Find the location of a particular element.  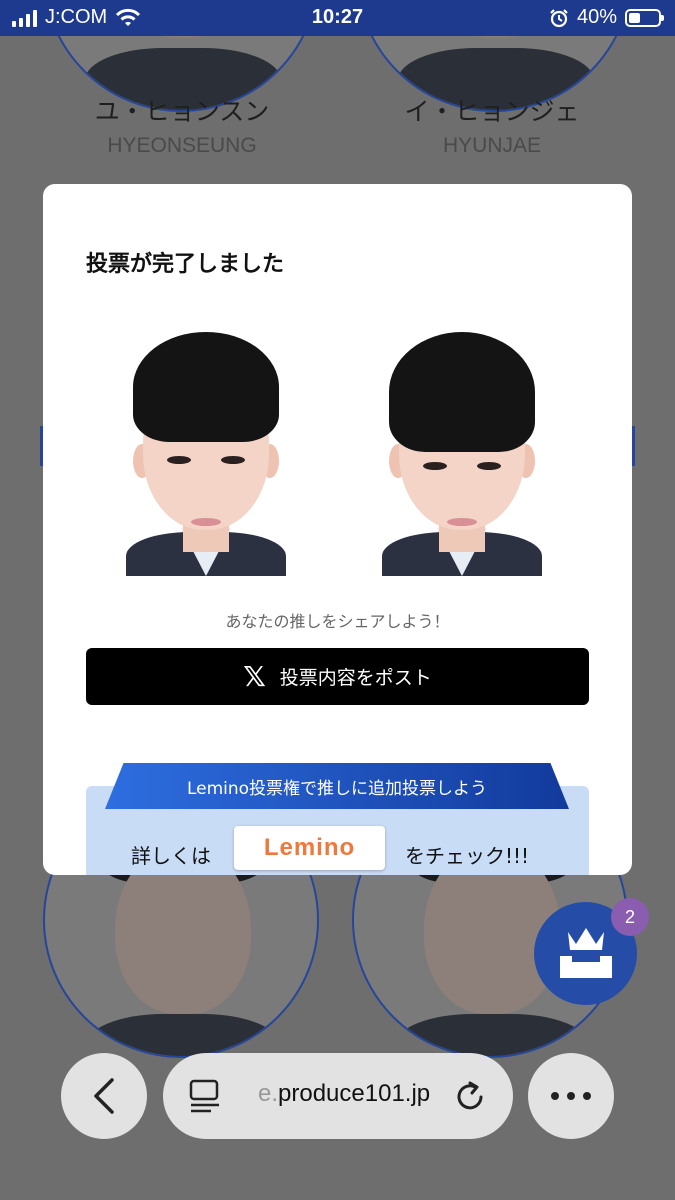

more-options-button is located at coordinates (571, 1096).